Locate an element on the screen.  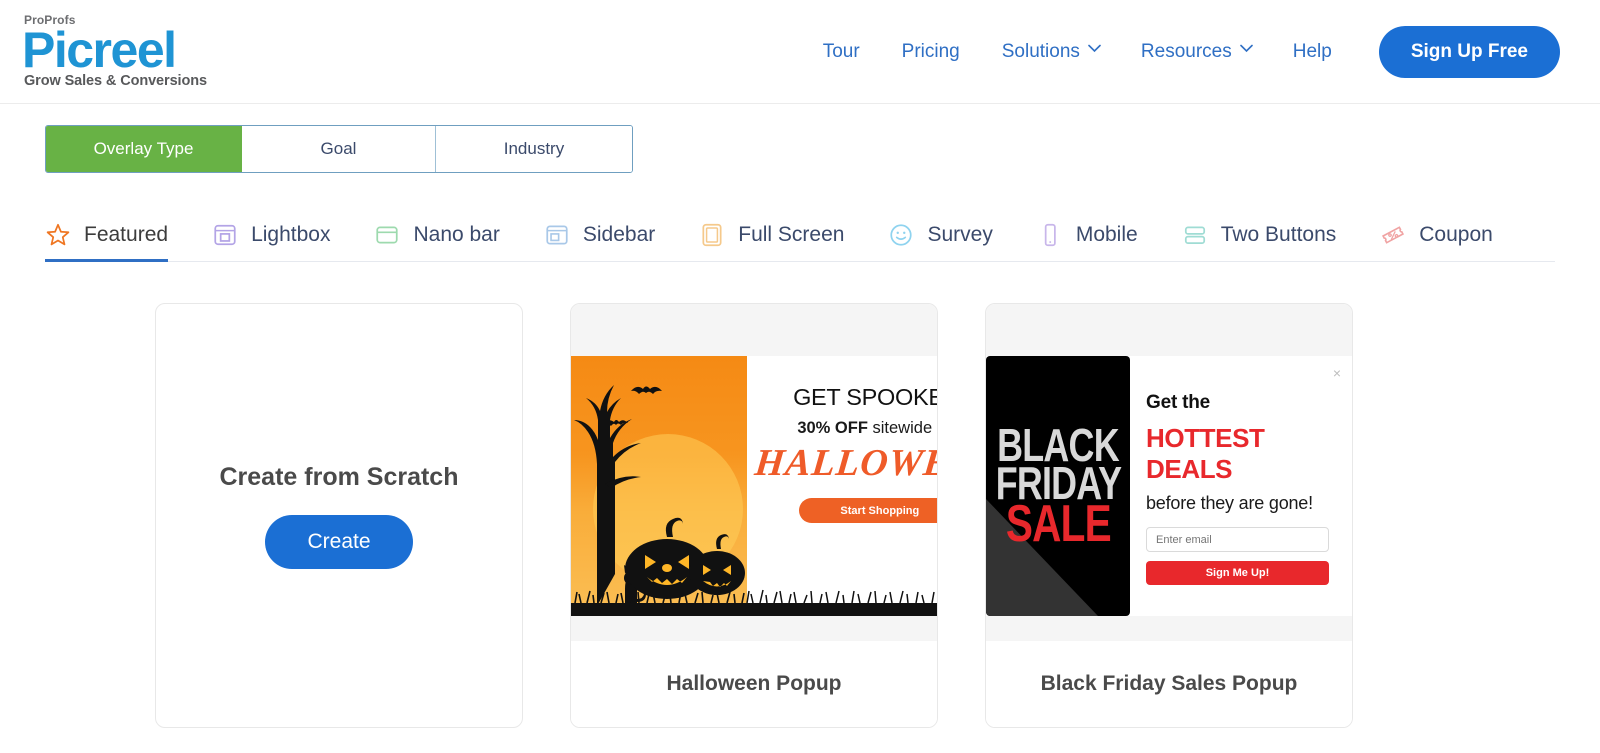
tab-lightbox: Lightbox is located at coordinates (271, 241).